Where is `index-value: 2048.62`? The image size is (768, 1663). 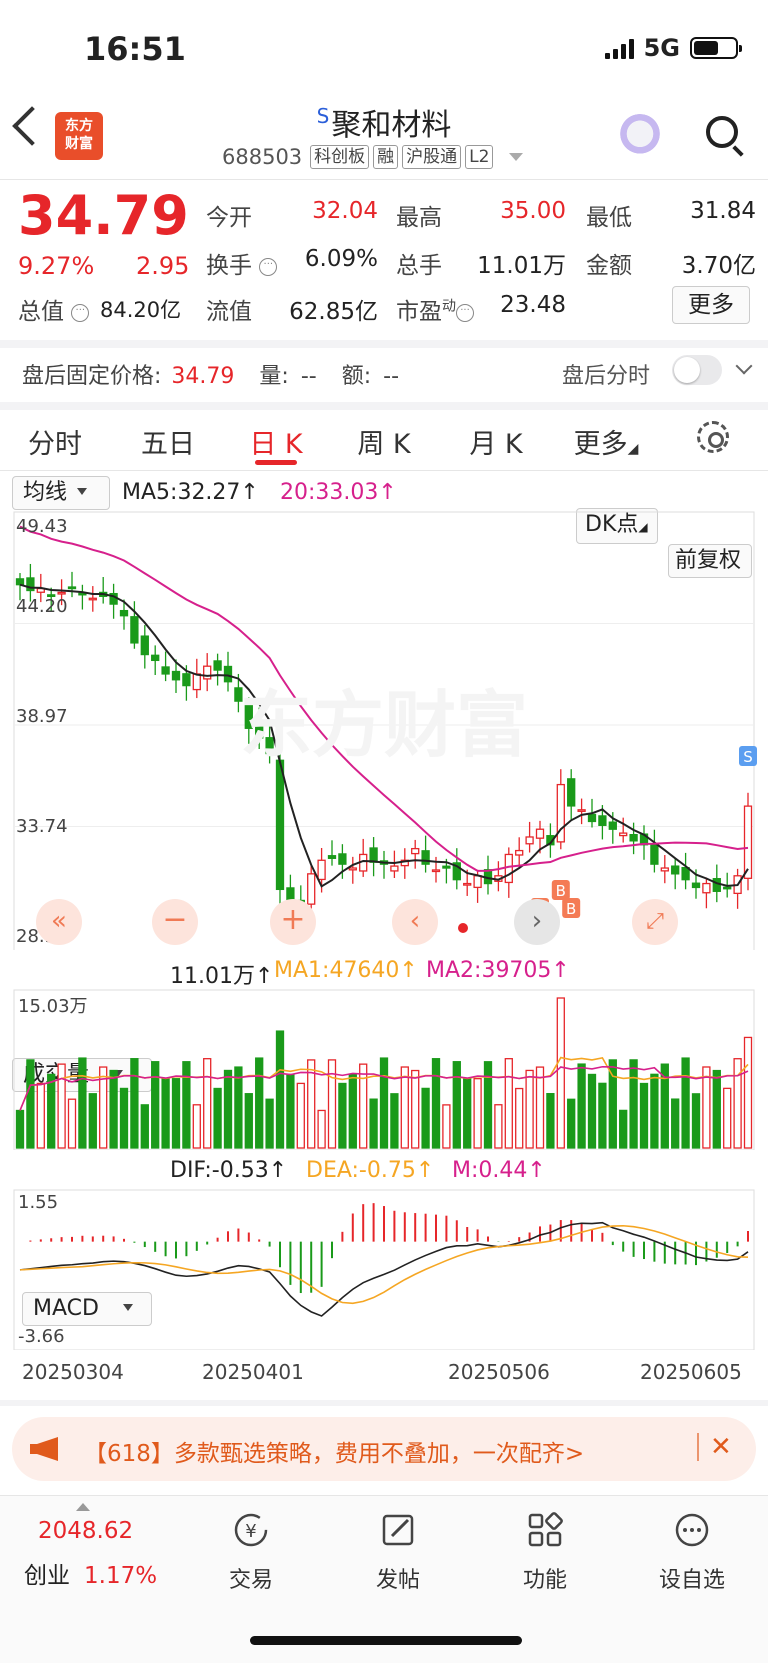
index-value: 2048.62 is located at coordinates (85, 1531).